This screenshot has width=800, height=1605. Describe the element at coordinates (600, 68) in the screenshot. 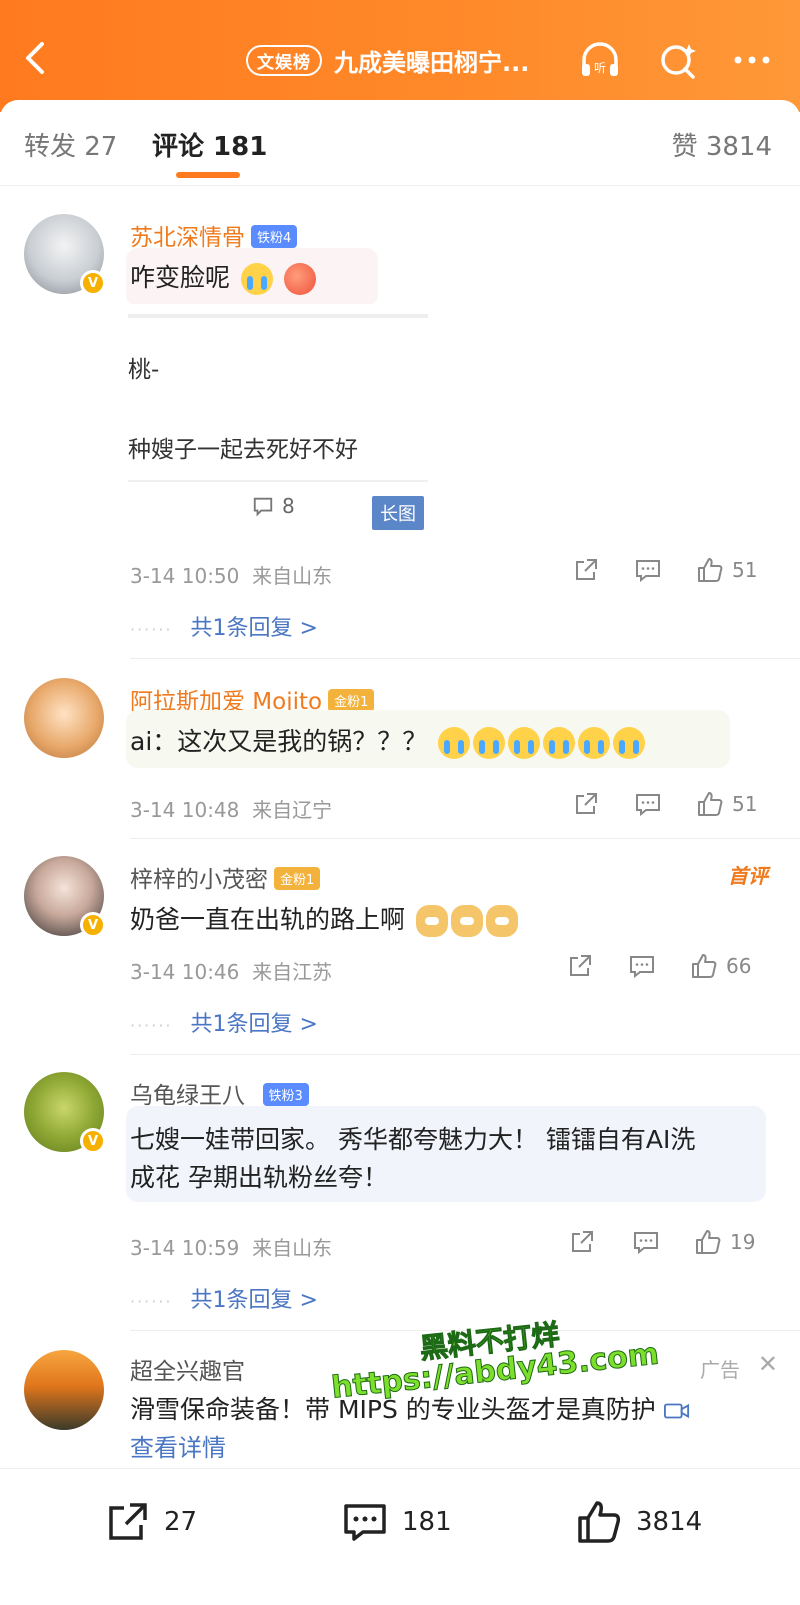

I see `svg-text: 听` at that location.